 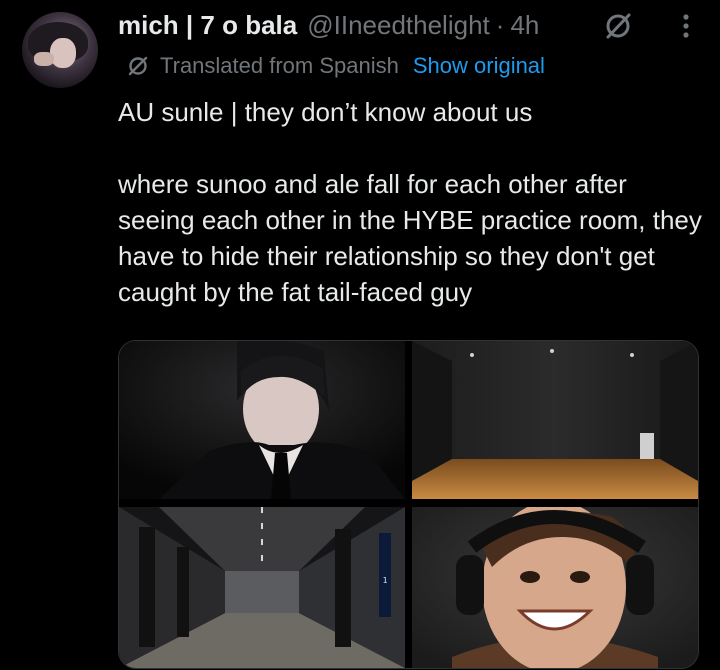 I want to click on media-photo-3: 1, so click(x=262, y=587).